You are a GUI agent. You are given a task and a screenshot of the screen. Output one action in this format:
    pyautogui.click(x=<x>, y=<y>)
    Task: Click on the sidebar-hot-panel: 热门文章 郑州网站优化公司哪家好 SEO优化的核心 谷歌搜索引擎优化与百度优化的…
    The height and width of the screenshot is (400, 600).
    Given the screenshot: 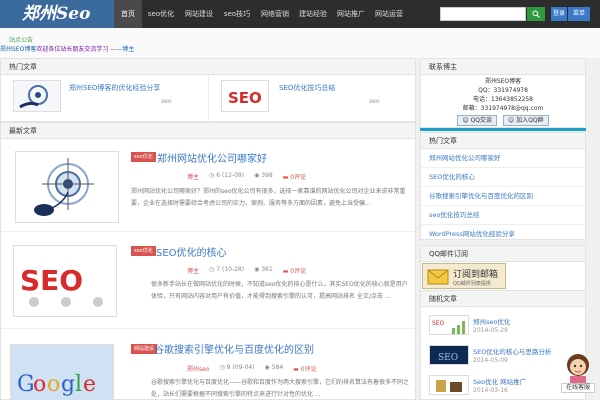 What is the action you would take?
    pyautogui.click(x=503, y=188)
    